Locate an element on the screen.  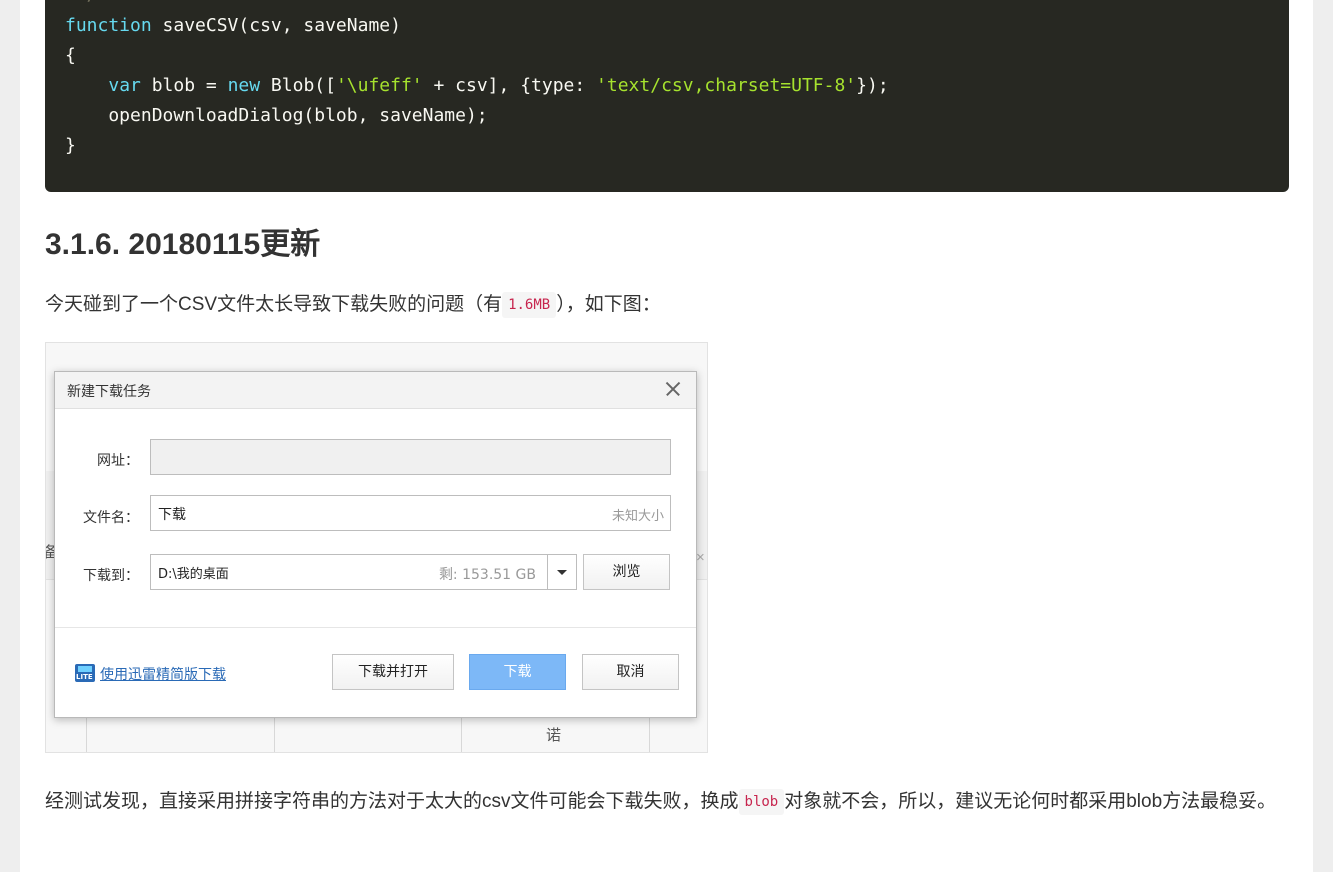
download-and-open-button: 下载并打开 is located at coordinates (393, 672).